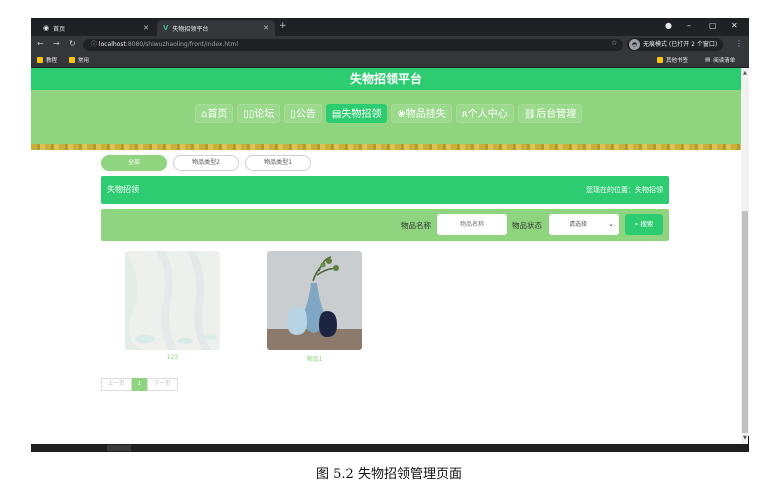 This screenshot has height=498, width=778. What do you see at coordinates (190, 29) in the screenshot?
I see `browser-tab-label: 失物招领平台` at bounding box center [190, 29].